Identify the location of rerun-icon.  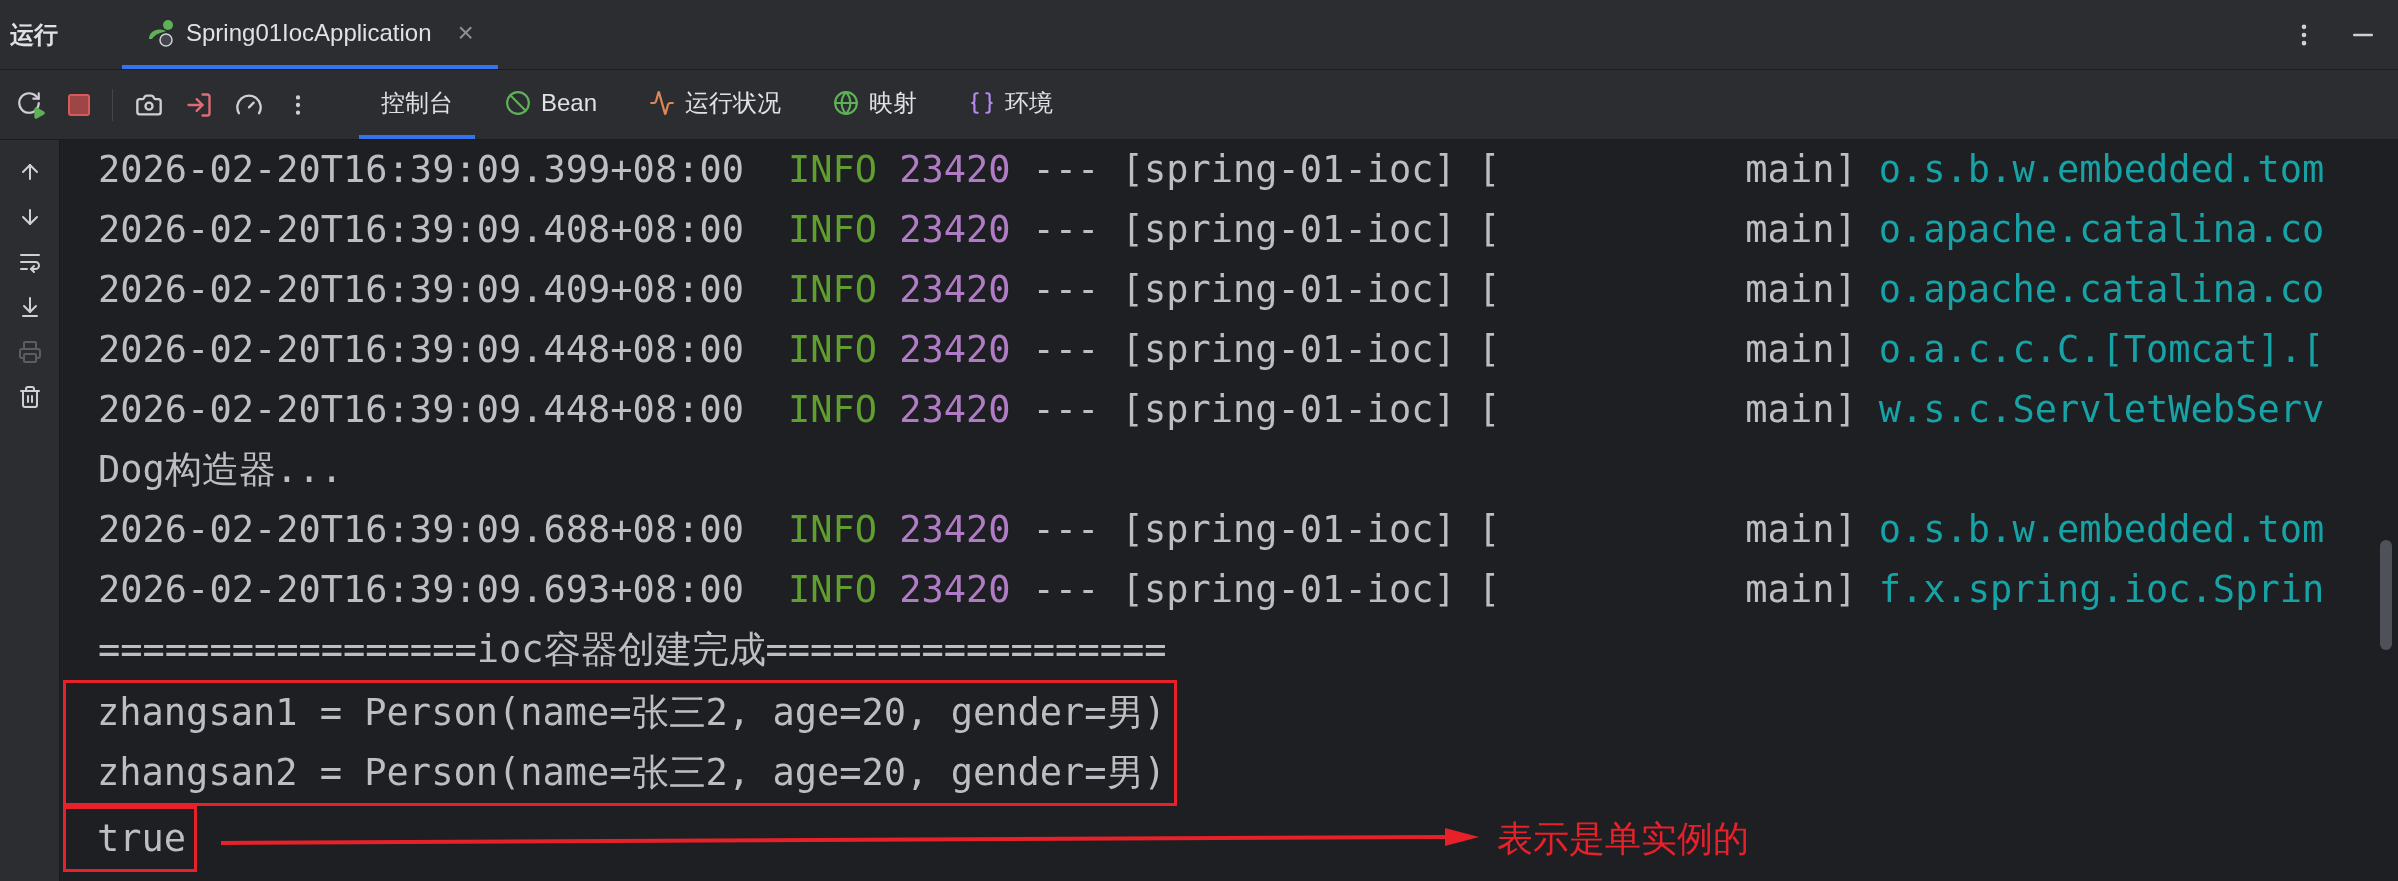
(31, 104).